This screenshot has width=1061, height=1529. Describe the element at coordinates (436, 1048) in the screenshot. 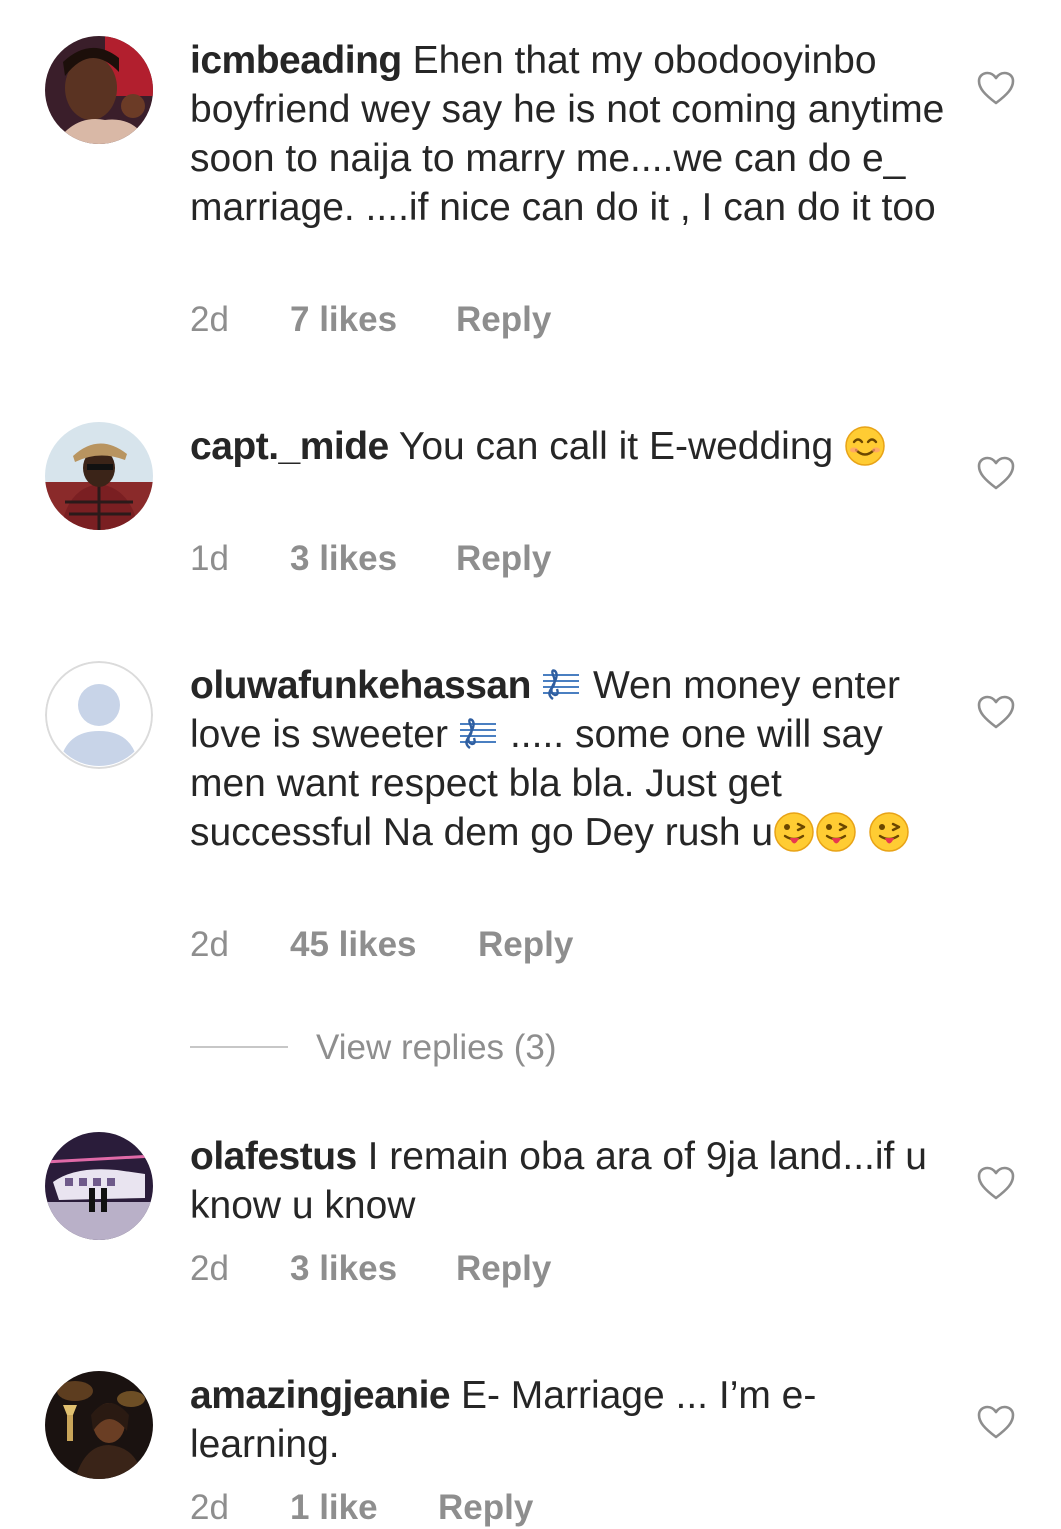

I see `view-replies-label: View replies (3)` at that location.